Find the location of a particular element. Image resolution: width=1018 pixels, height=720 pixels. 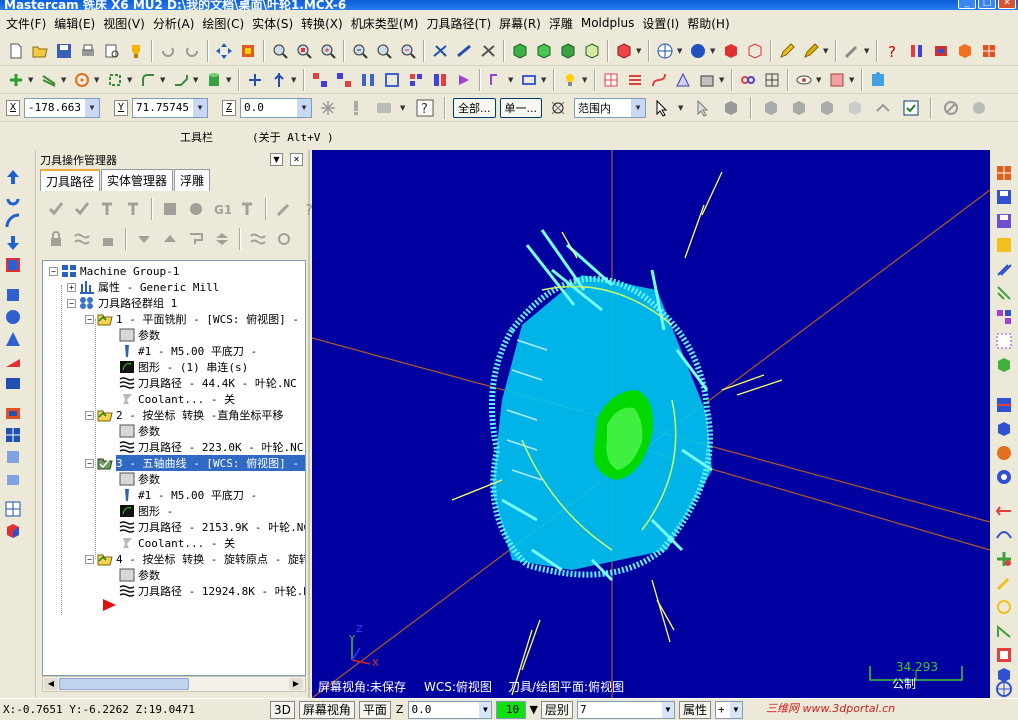

tree-operation-2: − 2 - 按坐标 转换 -直角坐标平移 is located at coordinates (184, 415).